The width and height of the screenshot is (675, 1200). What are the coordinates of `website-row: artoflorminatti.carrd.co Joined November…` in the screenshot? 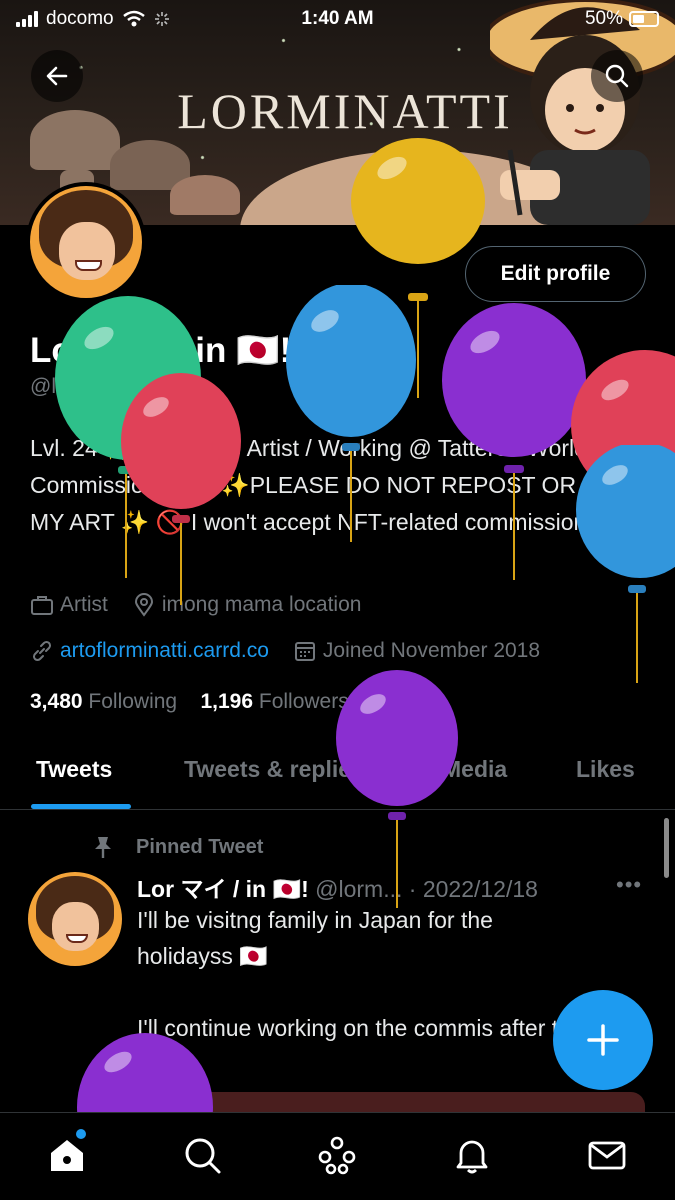 It's located at (285, 651).